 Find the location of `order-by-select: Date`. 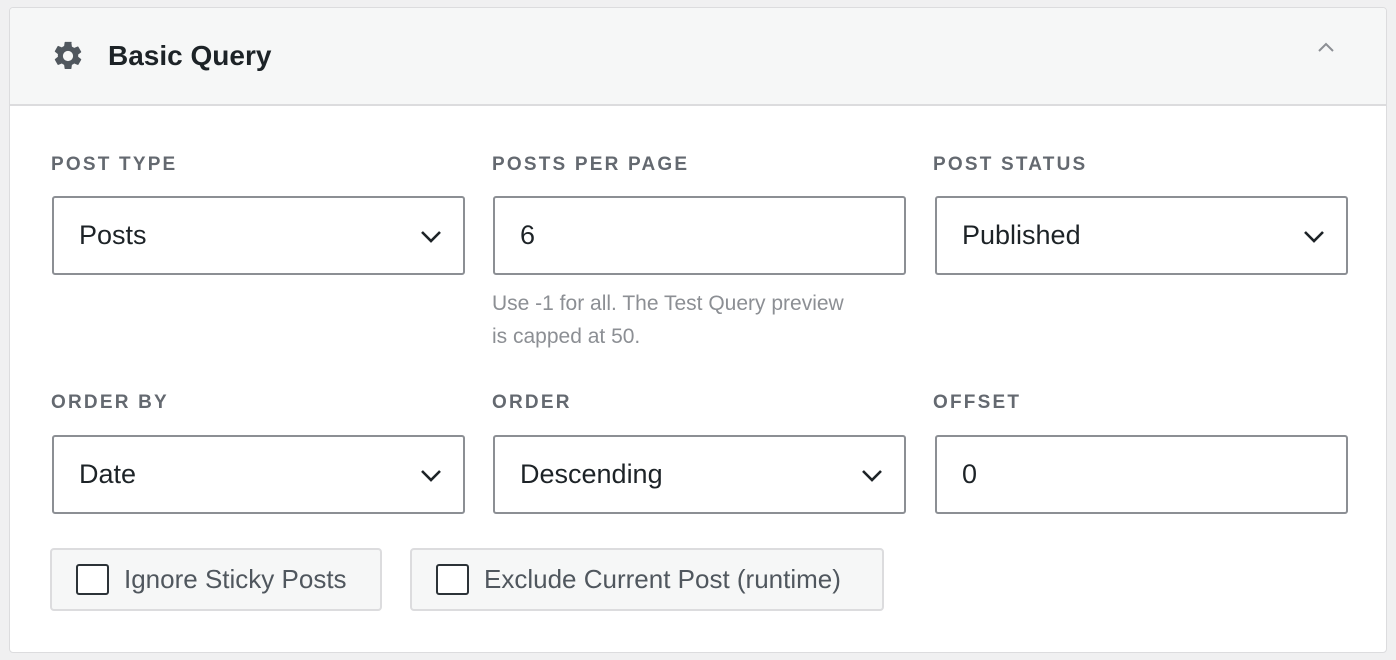

order-by-select: Date is located at coordinates (258, 474).